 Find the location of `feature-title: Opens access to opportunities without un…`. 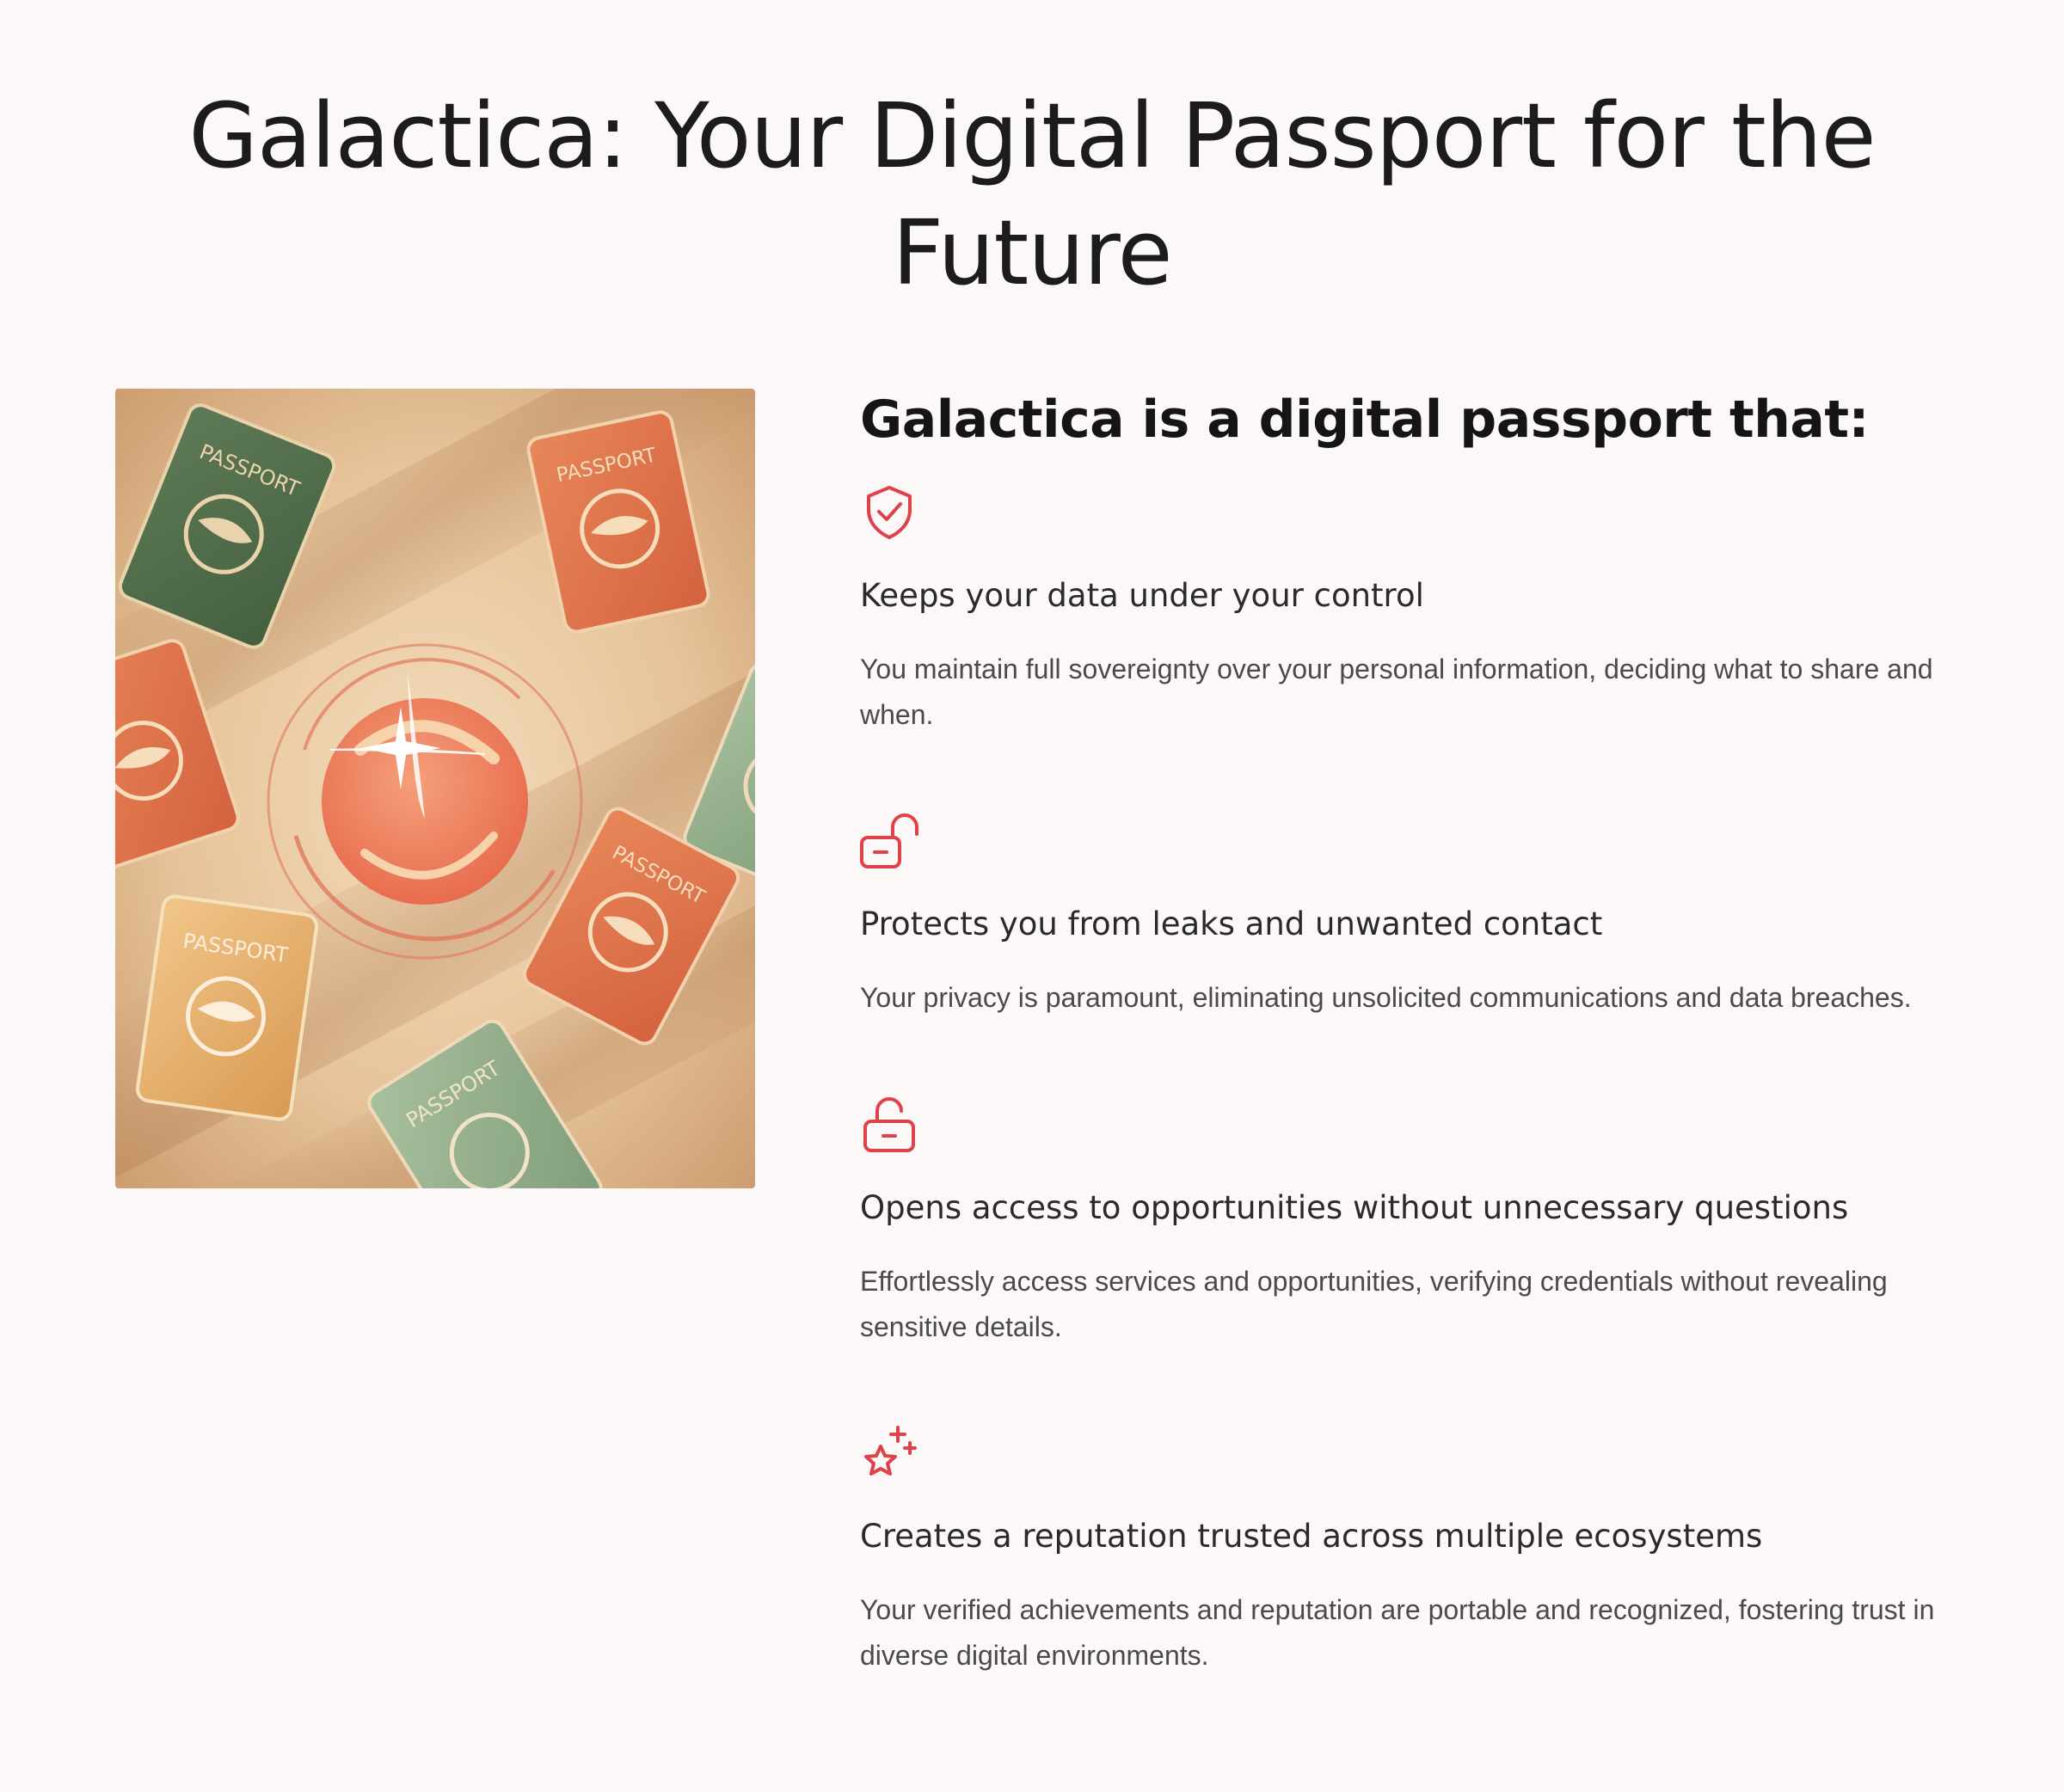

feature-title: Opens access to opportunities without un… is located at coordinates (1354, 1207).